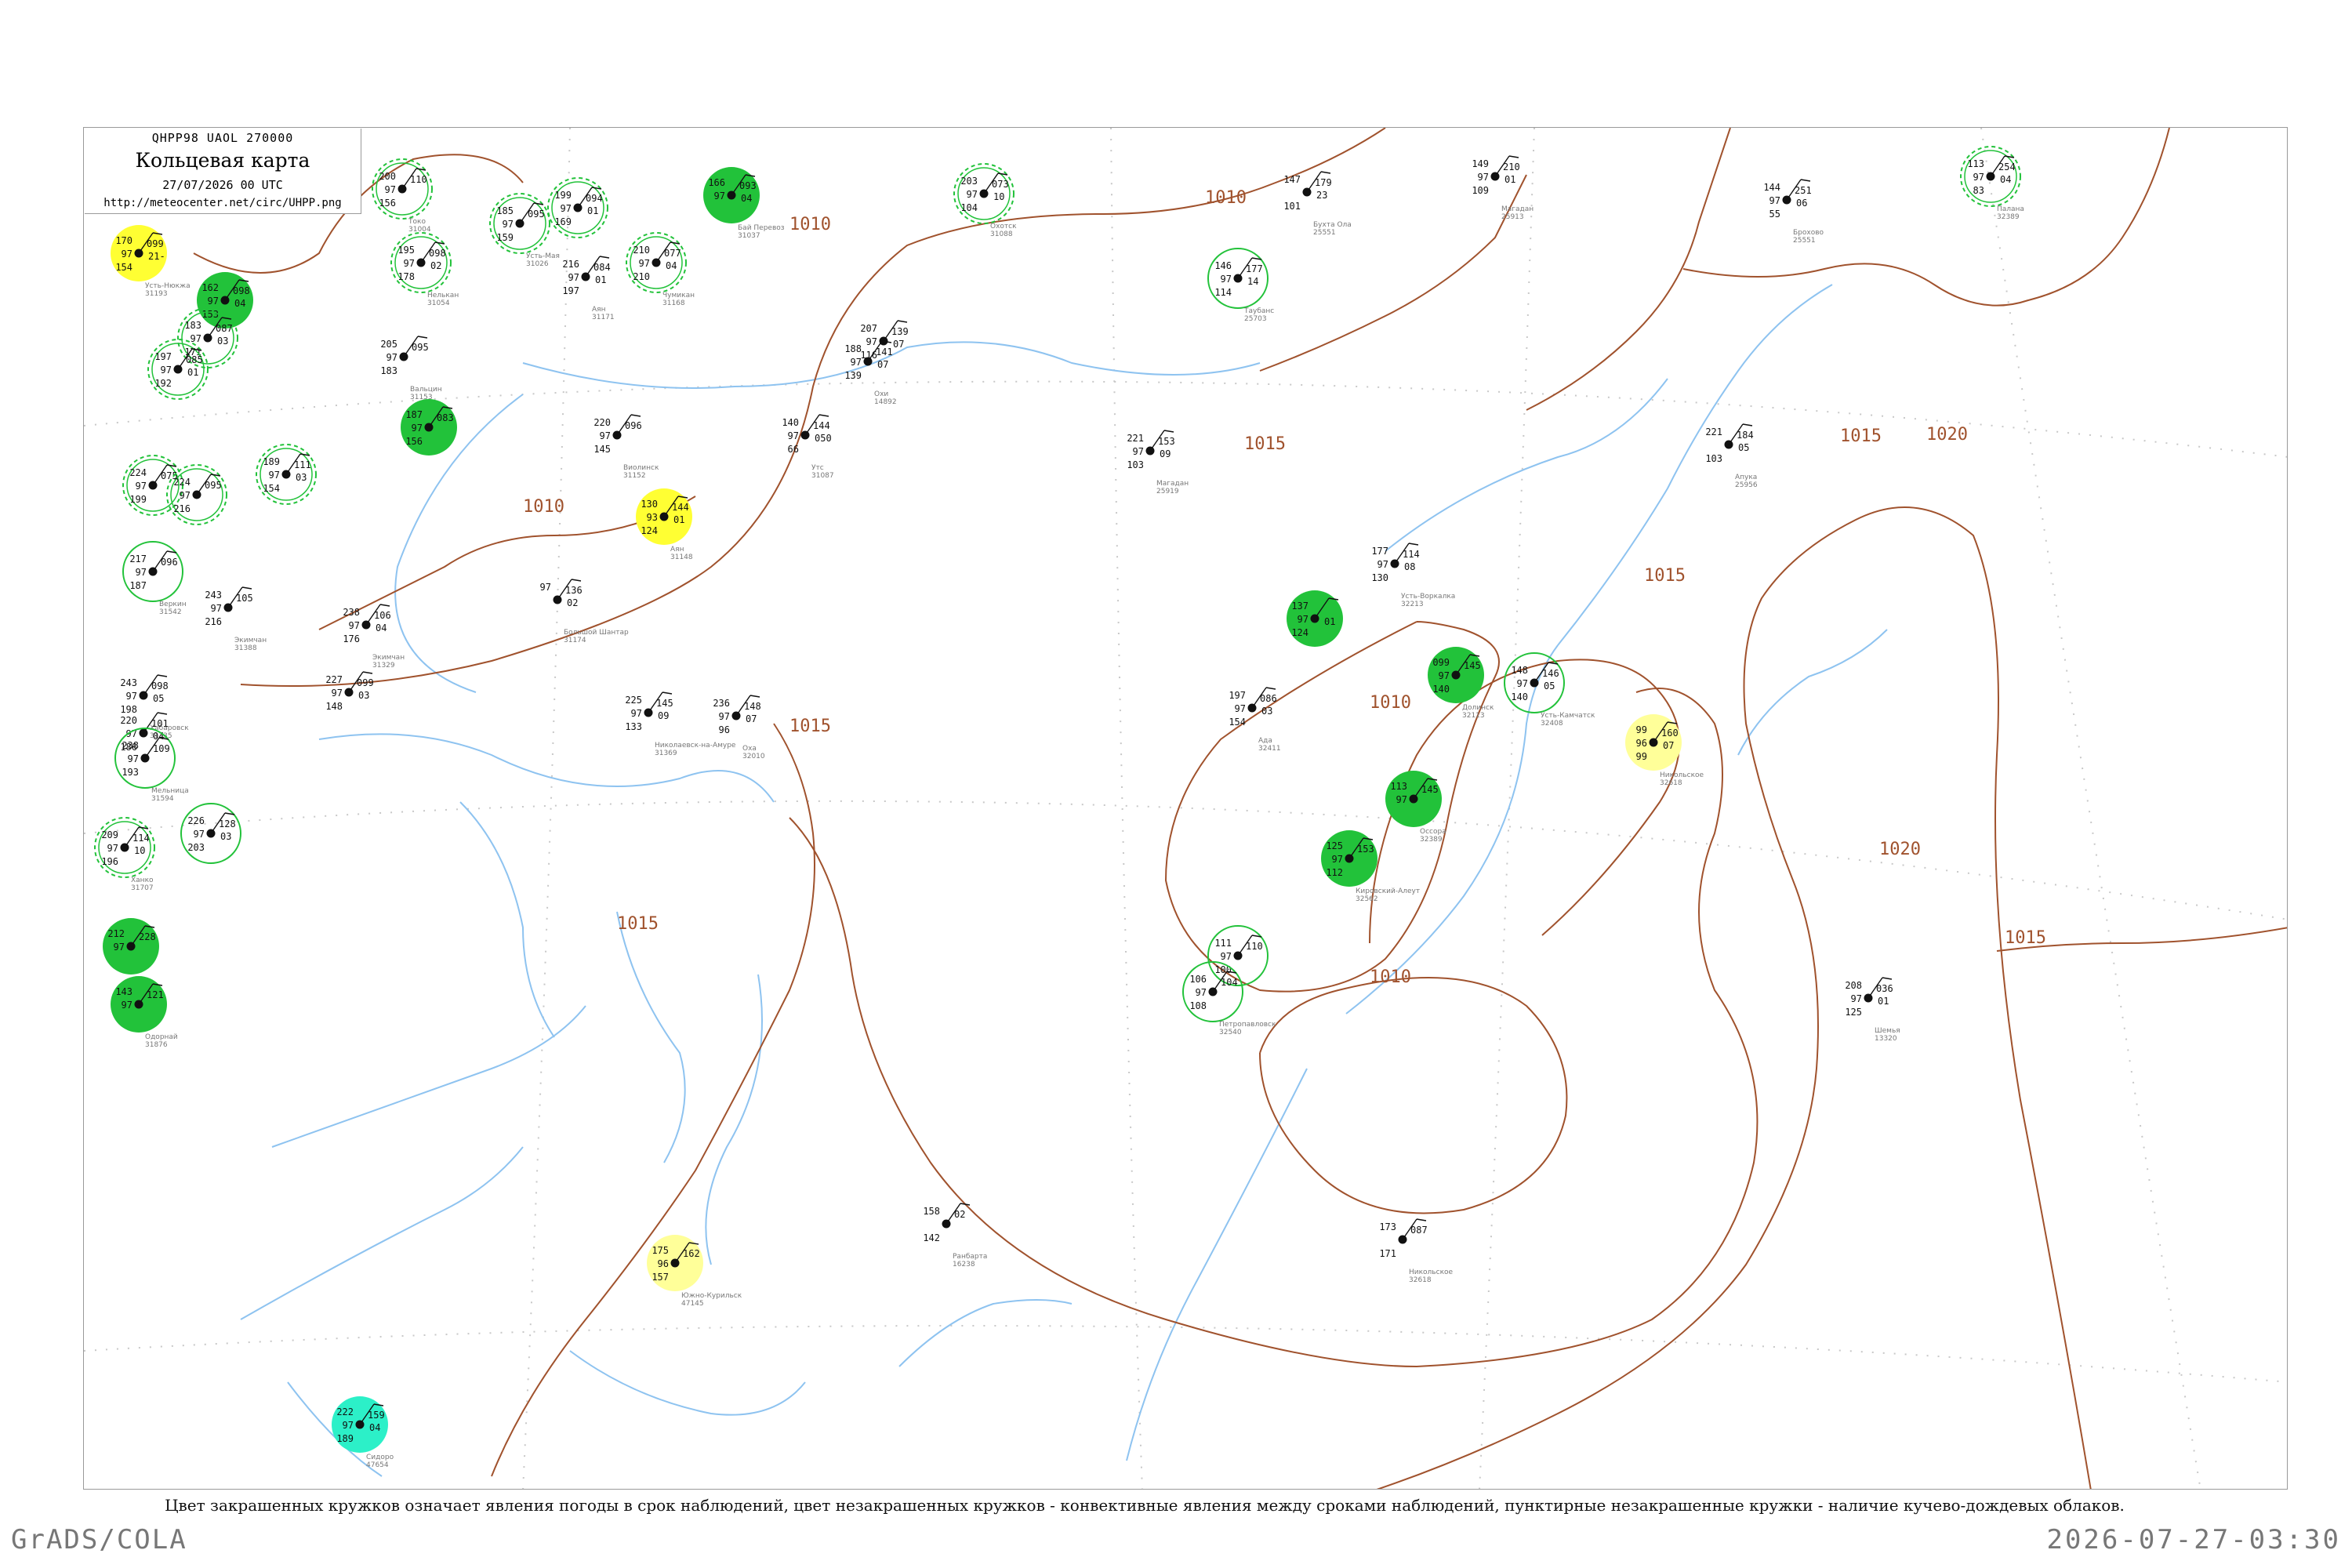 The height and width of the screenshot is (1568, 2352). Describe the element at coordinates (985, 200) in the screenshot. I see `station-s6: 203 97 104 07310 Охотск31088` at that location.